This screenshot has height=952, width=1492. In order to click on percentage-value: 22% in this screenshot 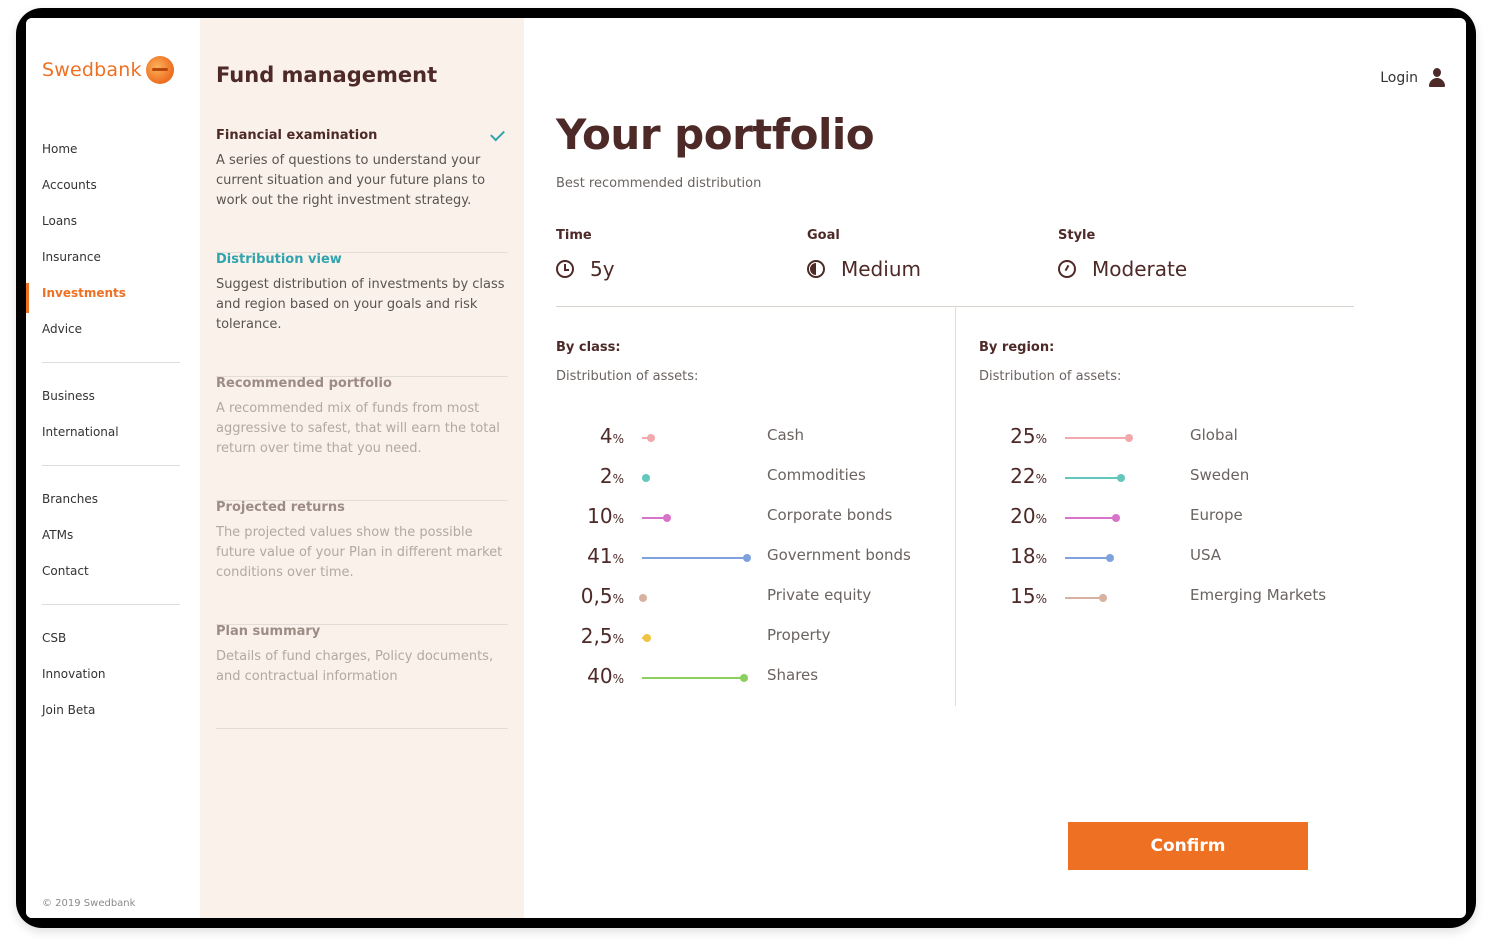, I will do `click(1013, 476)`.